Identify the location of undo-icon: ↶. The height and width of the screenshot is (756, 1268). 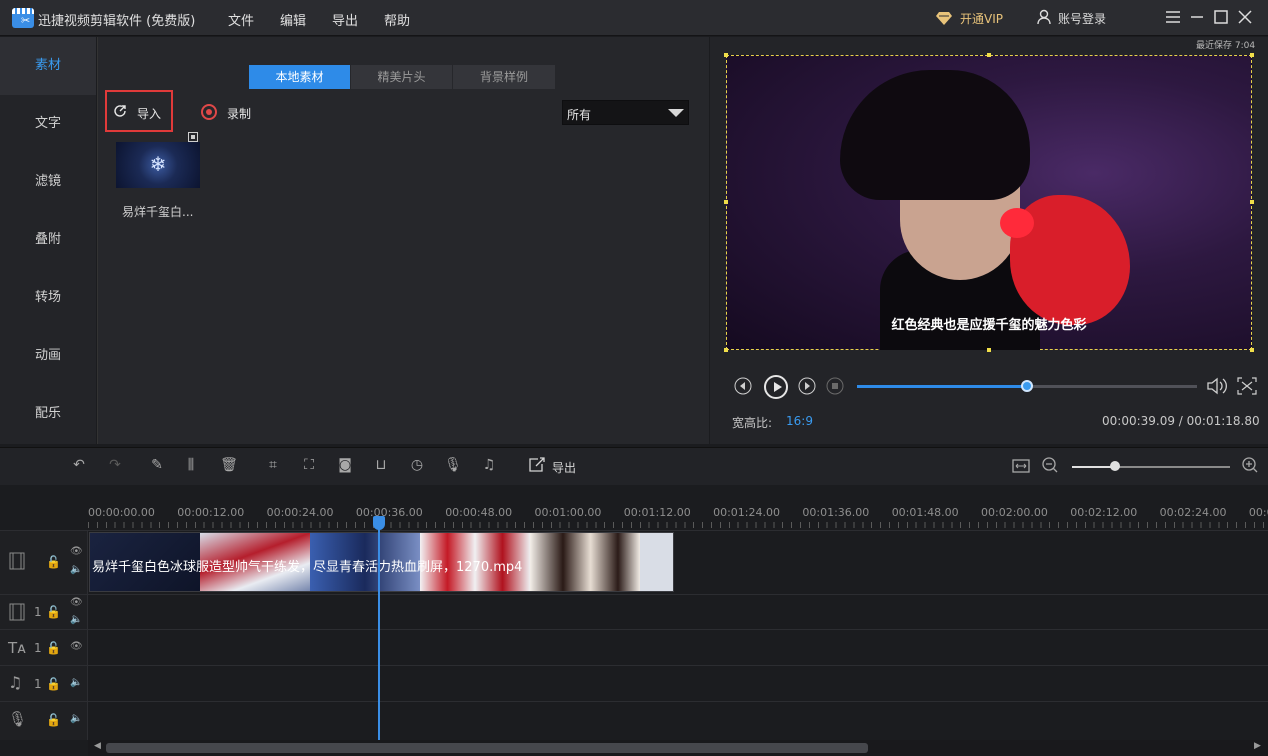
(79, 465).